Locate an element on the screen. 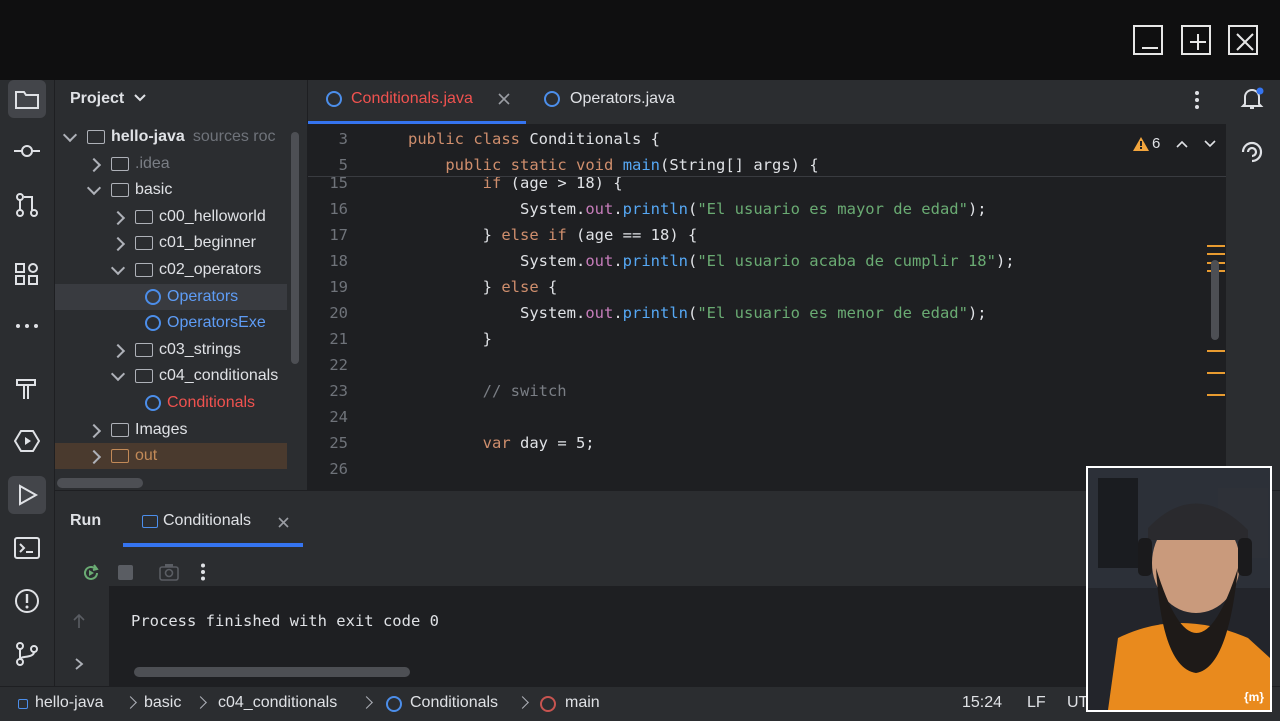 This screenshot has height=721, width=1280. breadcrumb-class: Conditionals is located at coordinates (454, 704).